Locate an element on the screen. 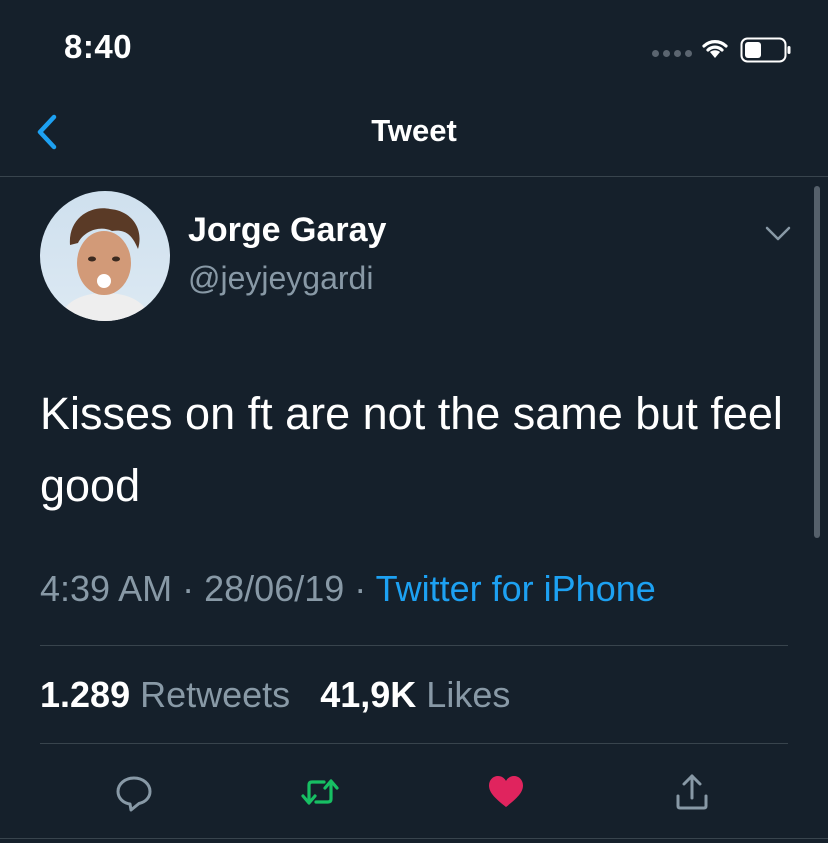 The height and width of the screenshot is (843, 828). likes-label: Likes is located at coordinates (468, 694).